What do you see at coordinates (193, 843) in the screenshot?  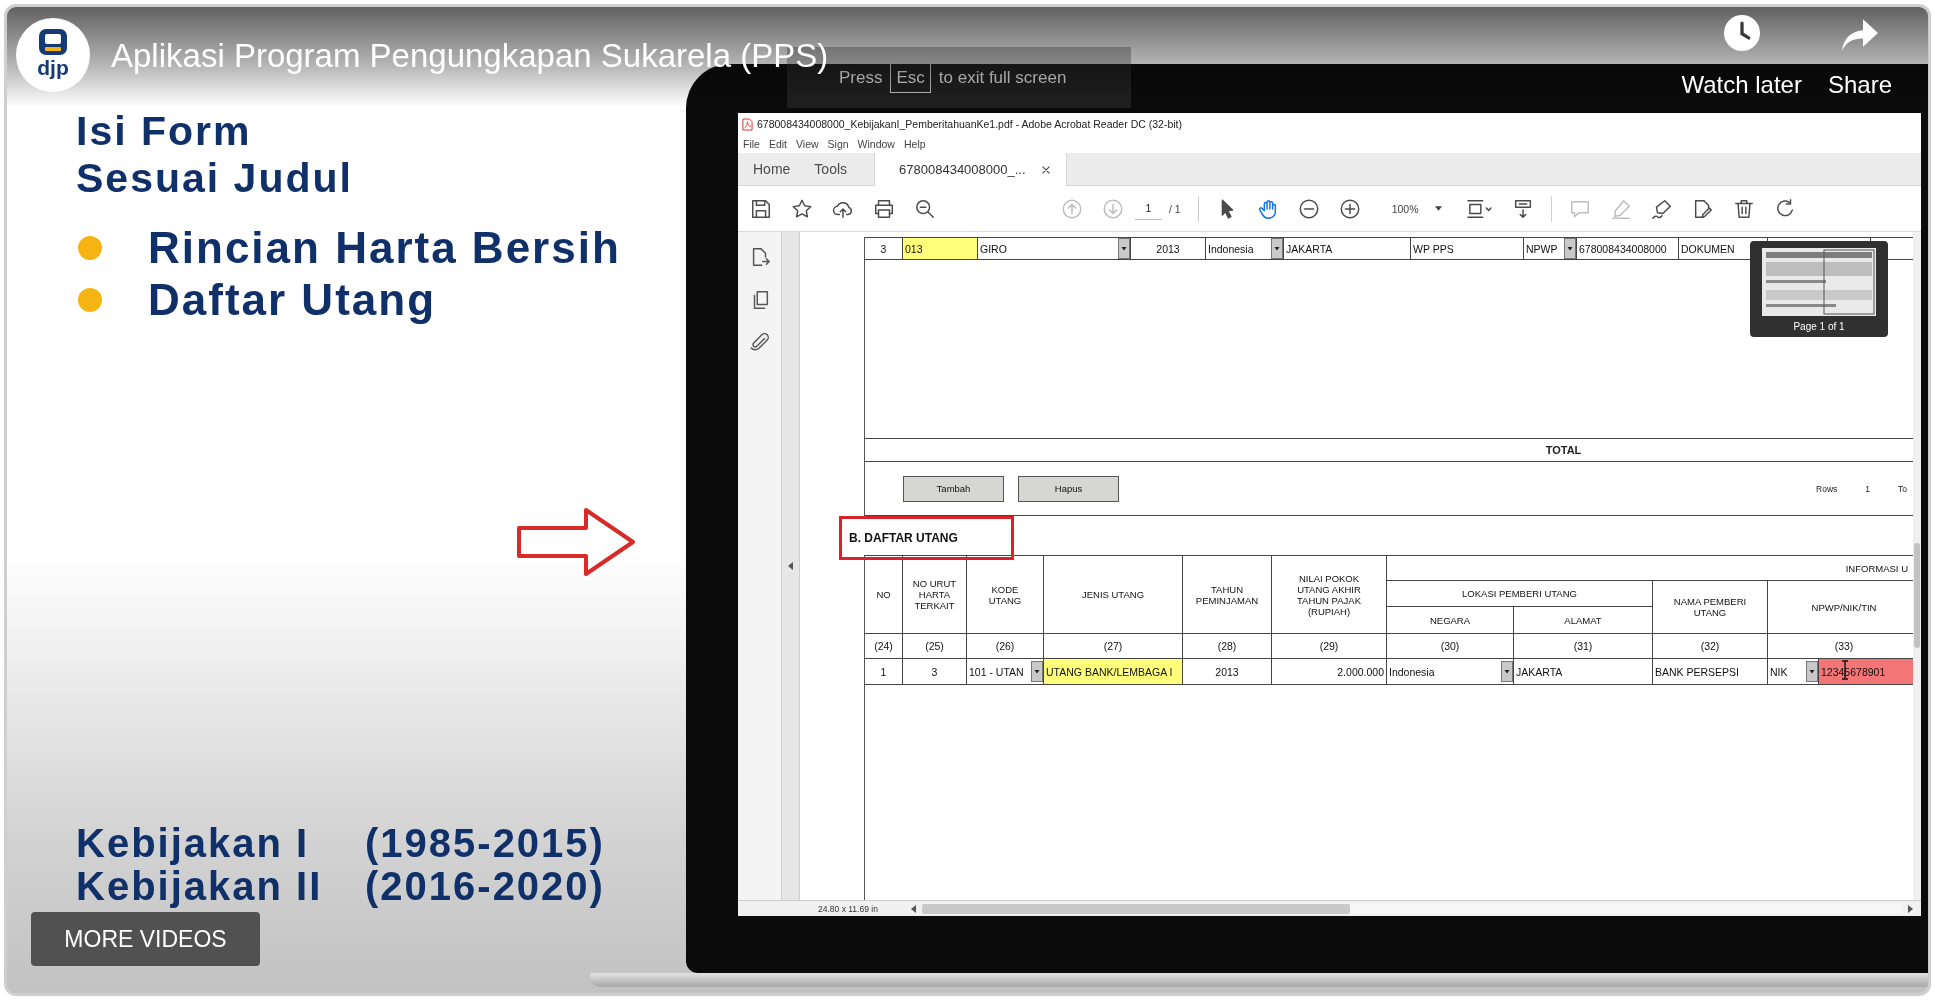 I see `period-label: Kebijakan I` at bounding box center [193, 843].